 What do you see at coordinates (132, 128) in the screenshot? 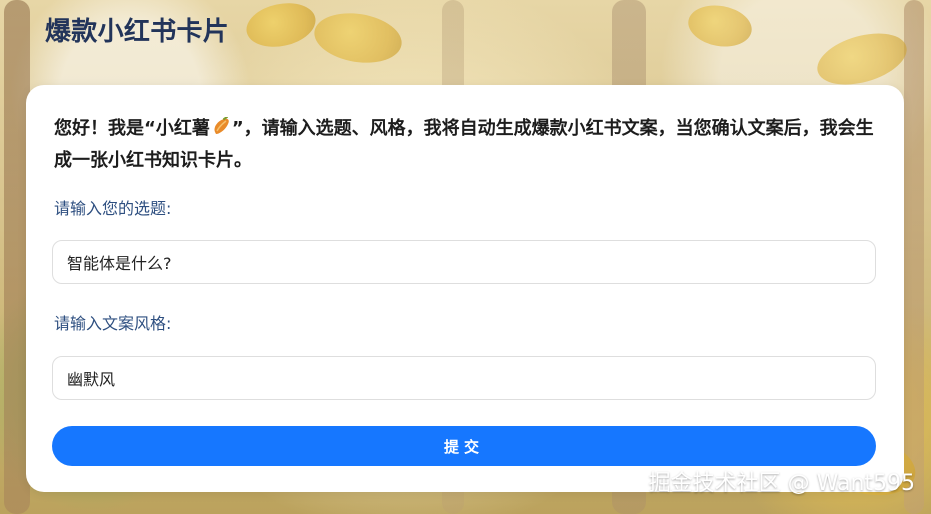
I see `intro-text-start: 您好！我是“小红薯` at bounding box center [132, 128].